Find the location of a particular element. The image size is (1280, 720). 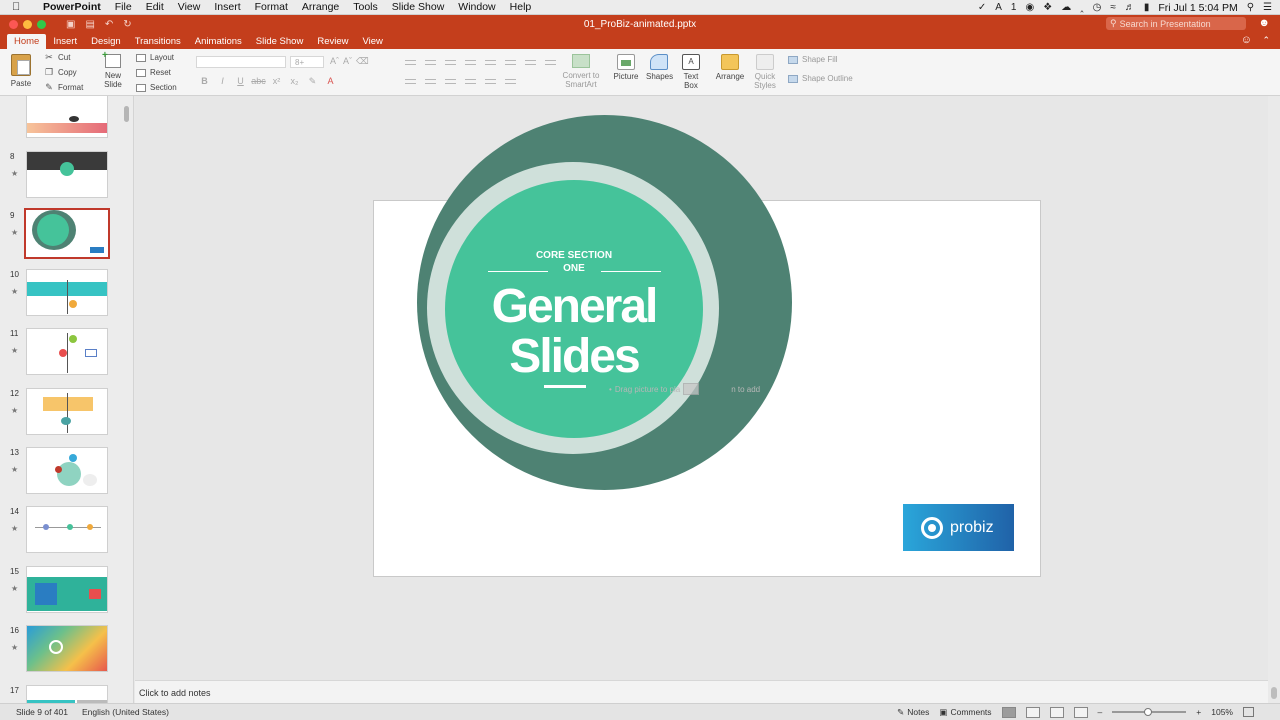

save-icon: ▤ is located at coordinates (89, 24).